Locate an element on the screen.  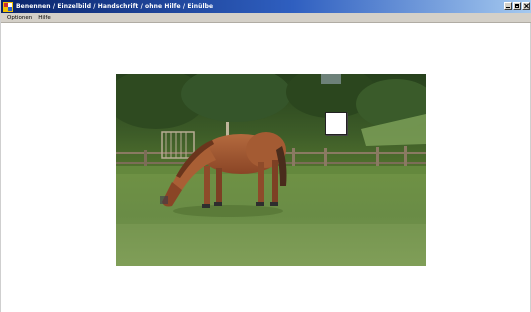
app-icon is located at coordinates (8, 6).